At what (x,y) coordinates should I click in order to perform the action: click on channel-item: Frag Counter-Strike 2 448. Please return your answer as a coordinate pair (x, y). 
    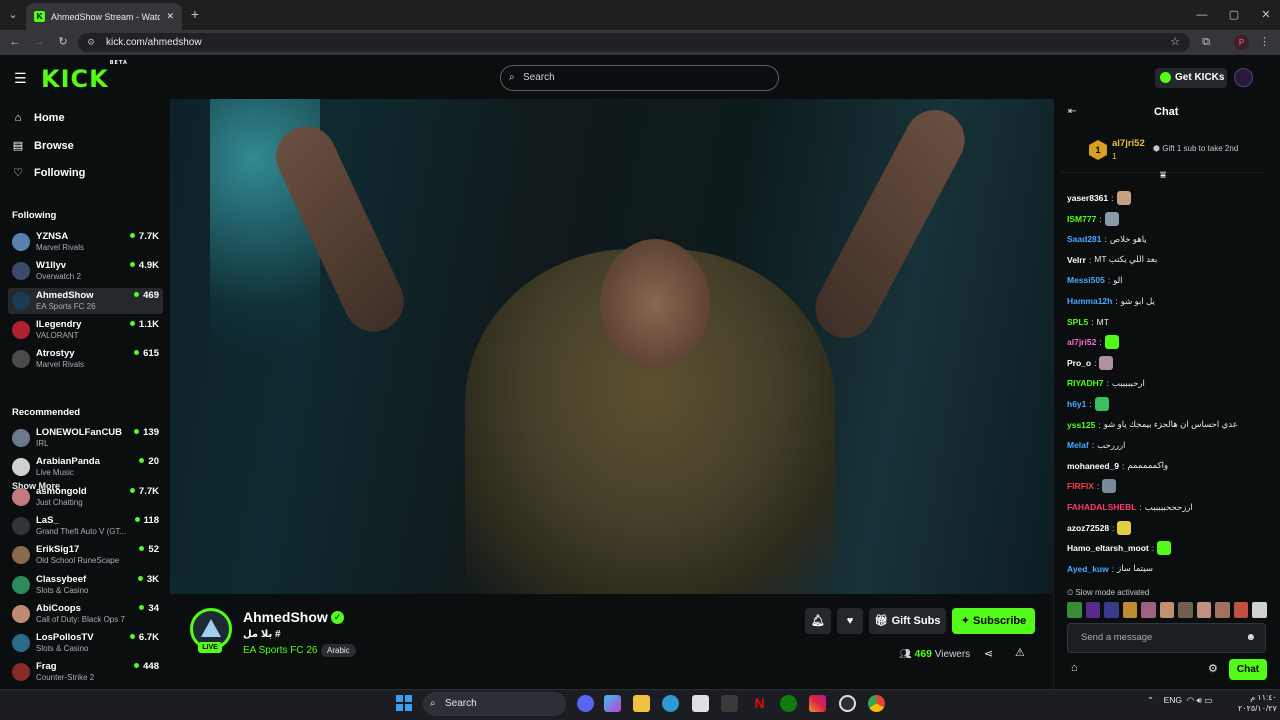
    Looking at the image, I should click on (85, 672).